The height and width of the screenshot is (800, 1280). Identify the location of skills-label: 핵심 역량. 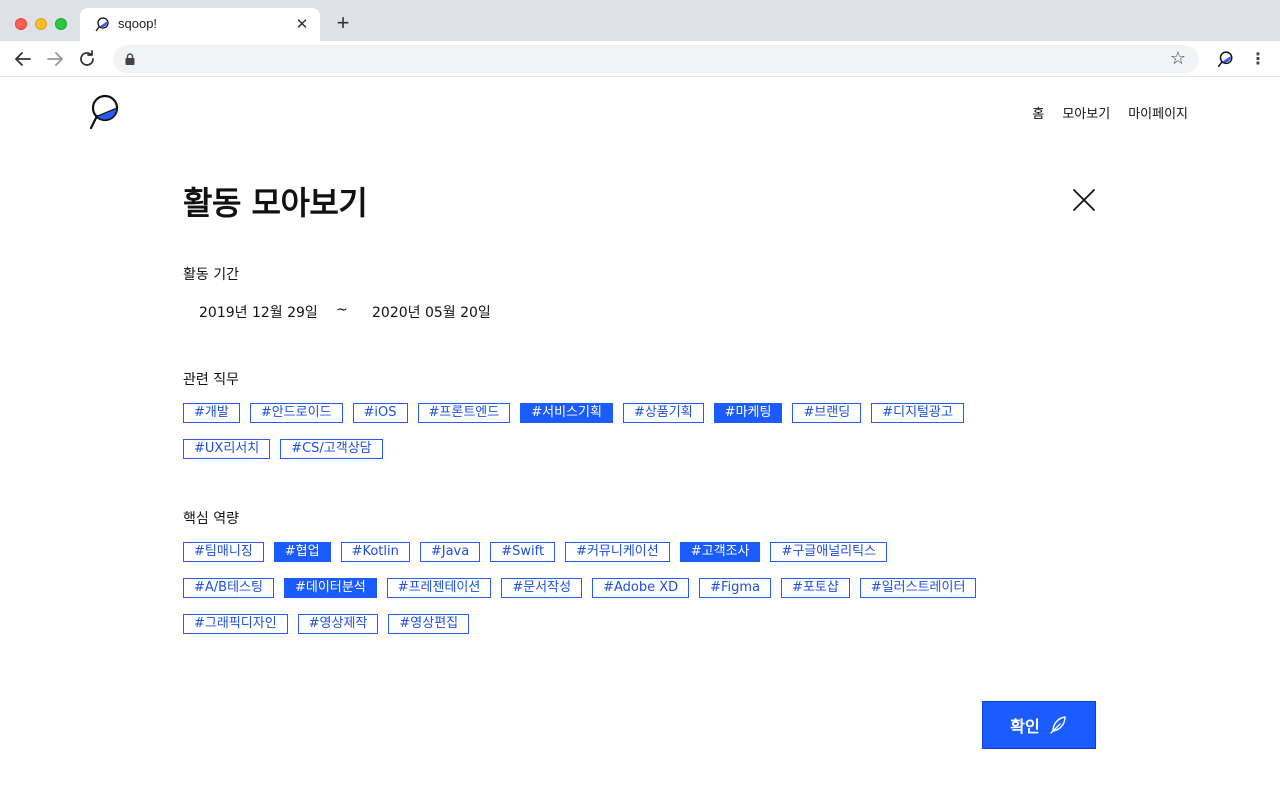
(211, 519).